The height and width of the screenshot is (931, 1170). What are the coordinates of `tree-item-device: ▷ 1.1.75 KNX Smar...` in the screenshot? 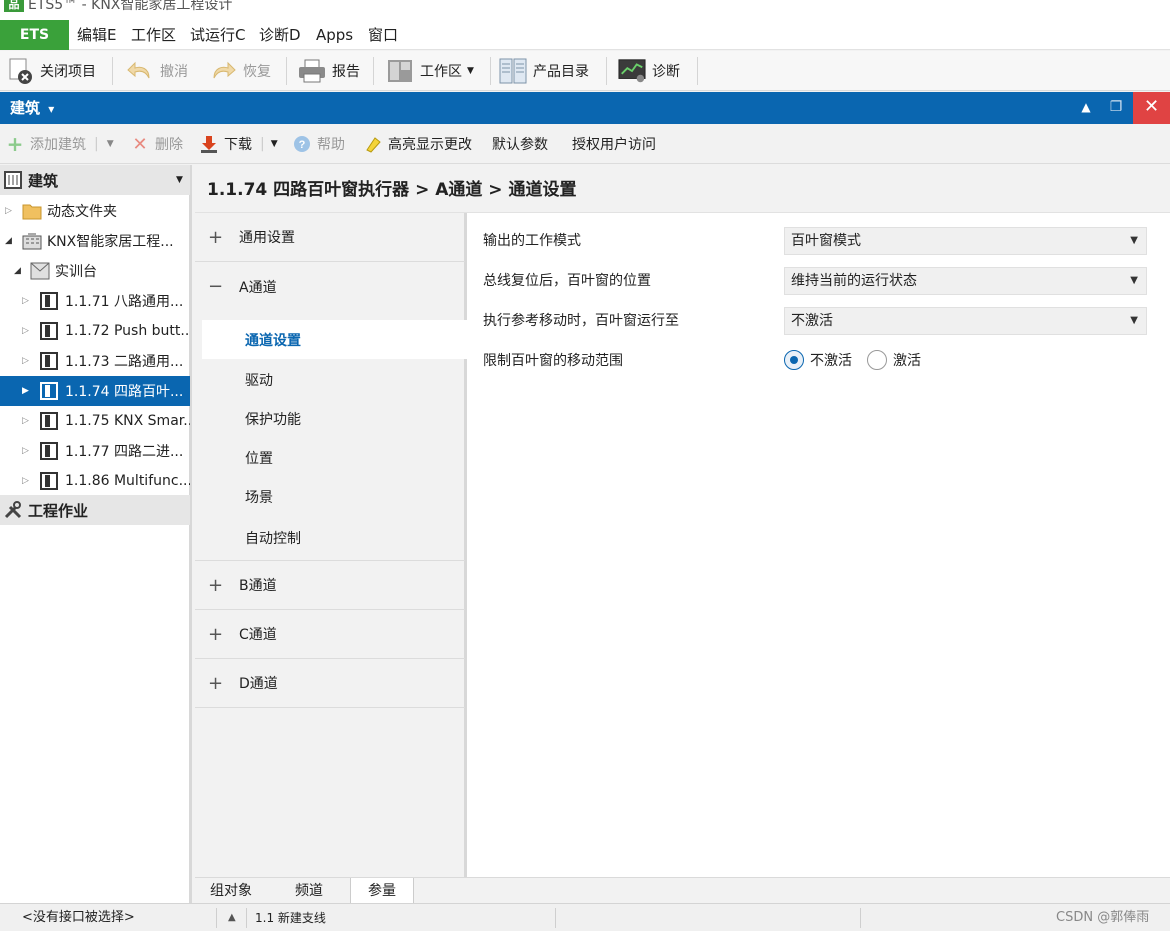 It's located at (95, 421).